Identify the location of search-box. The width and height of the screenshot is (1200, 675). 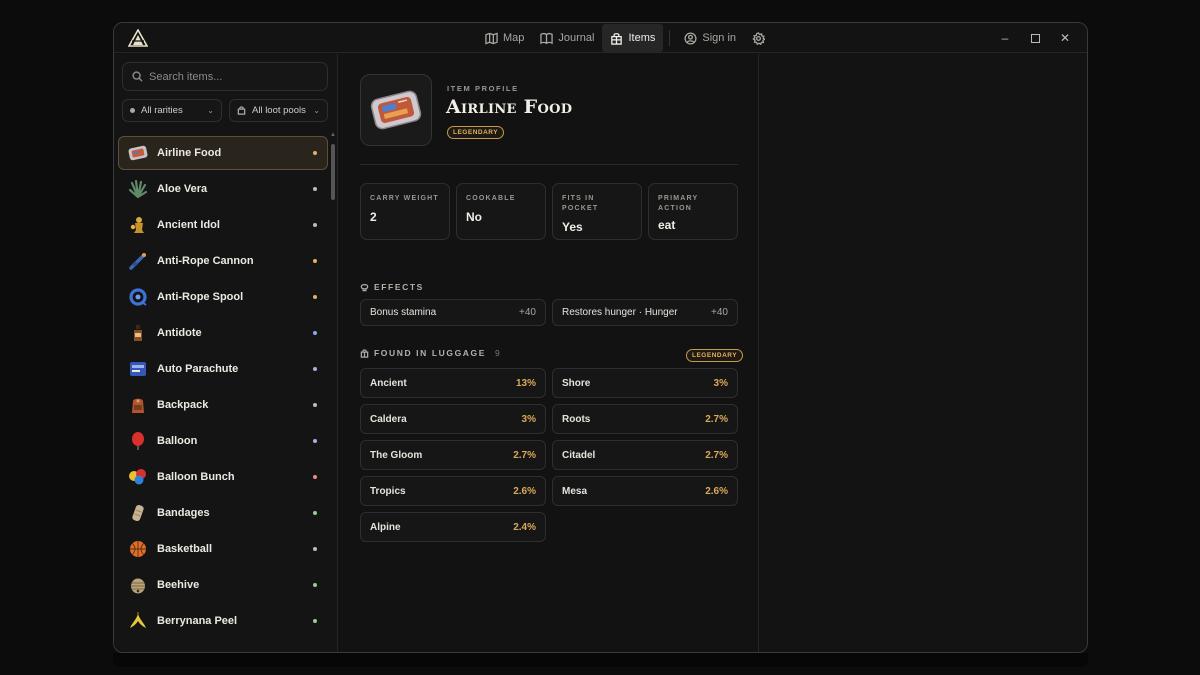
(225, 76).